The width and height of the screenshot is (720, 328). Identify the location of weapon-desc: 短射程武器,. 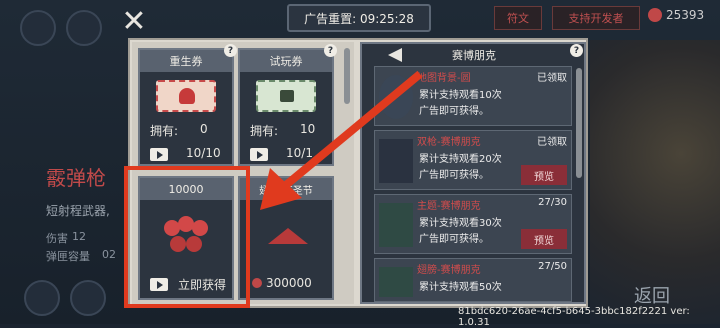
(78, 211).